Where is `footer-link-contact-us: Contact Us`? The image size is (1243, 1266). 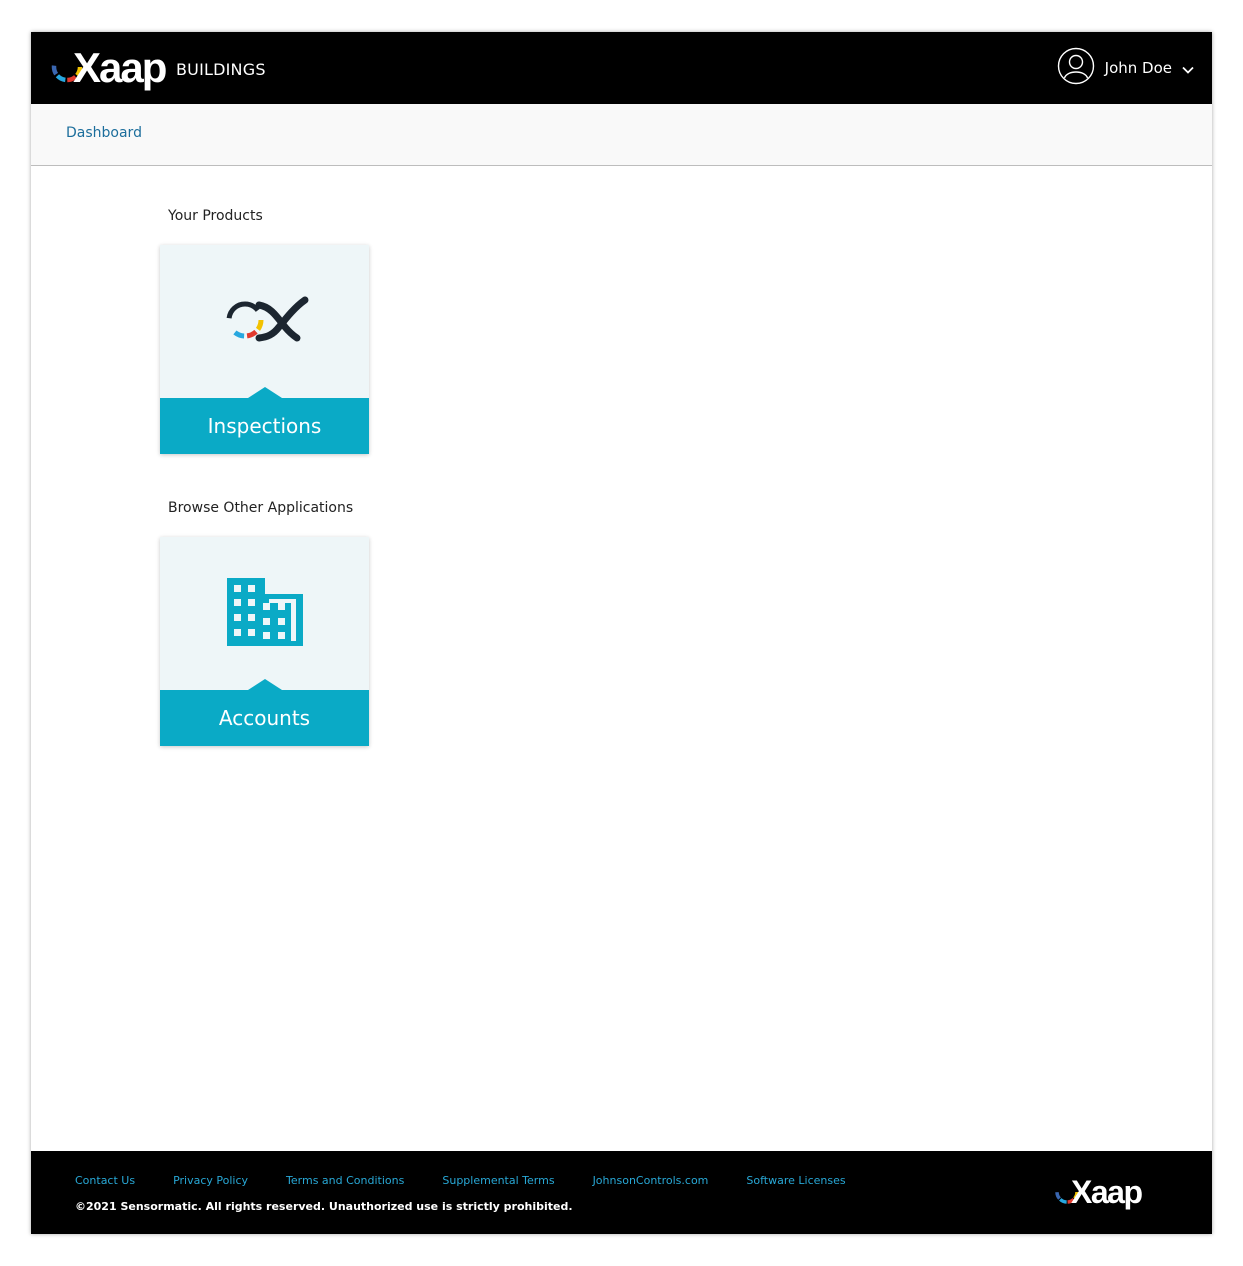
footer-link-contact-us: Contact Us is located at coordinates (105, 1180).